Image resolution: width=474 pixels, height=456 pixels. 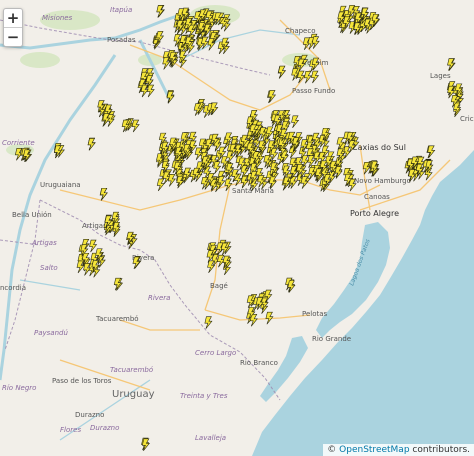 What do you see at coordinates (13, 18) in the screenshot?
I see `zoom-in-button: +` at bounding box center [13, 18].